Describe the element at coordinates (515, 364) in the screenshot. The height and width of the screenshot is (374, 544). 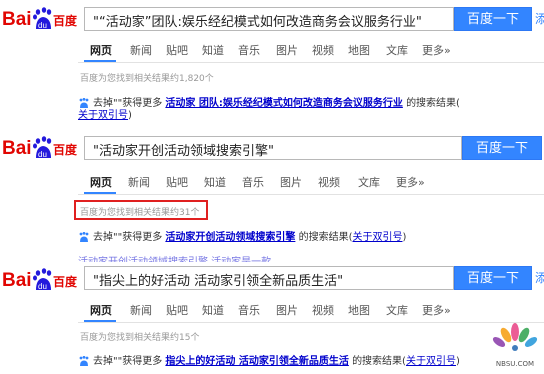
I see `svg-text: NBSU.COM` at that location.